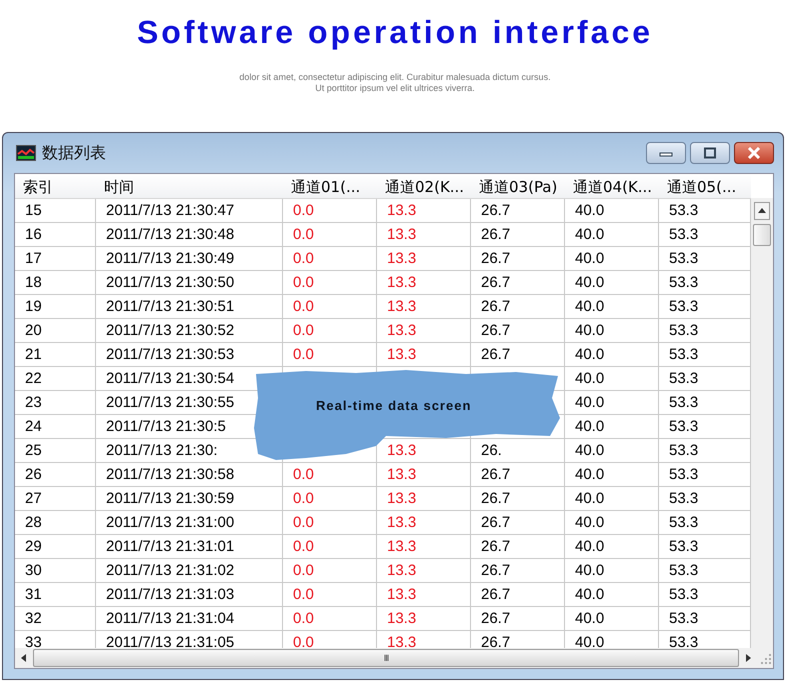 The height and width of the screenshot is (695, 790). Describe the element at coordinates (170, 306) in the screenshot. I see `table-cell: 2011/7/13 21:30:51` at that location.